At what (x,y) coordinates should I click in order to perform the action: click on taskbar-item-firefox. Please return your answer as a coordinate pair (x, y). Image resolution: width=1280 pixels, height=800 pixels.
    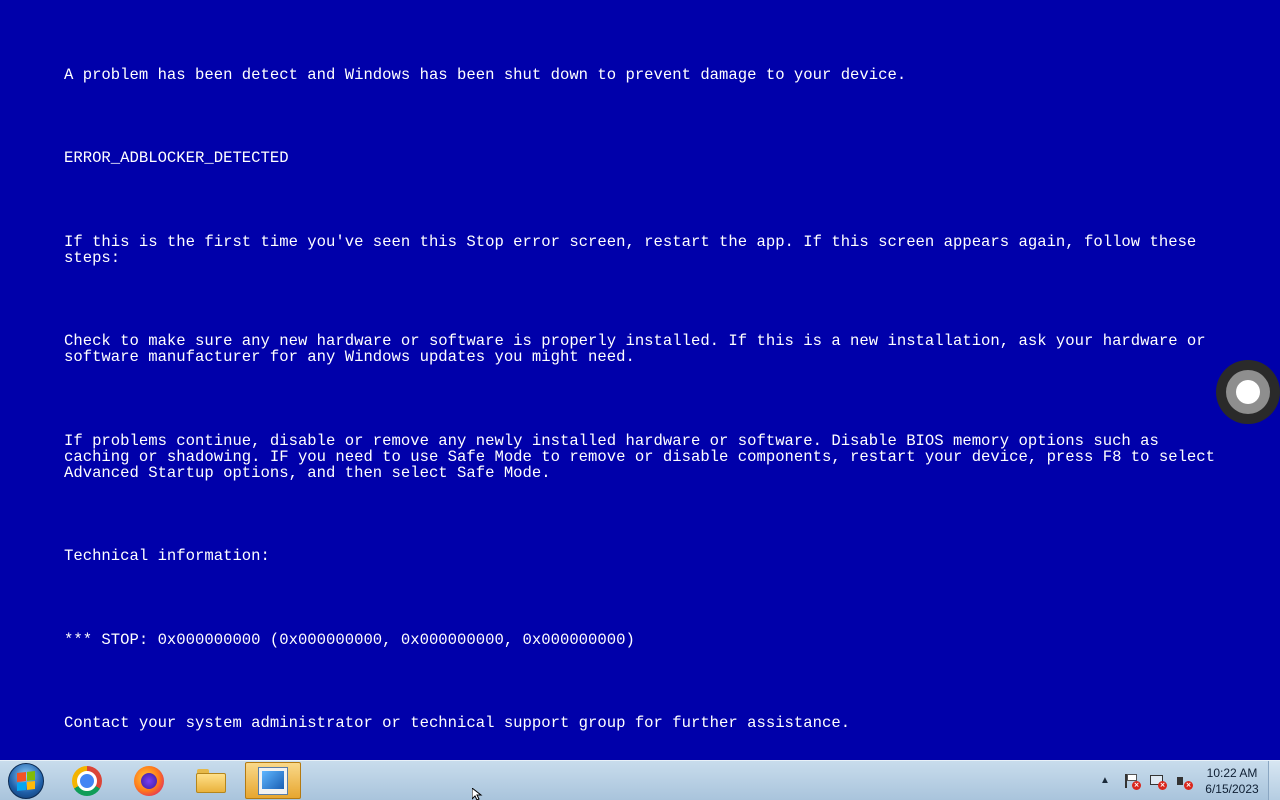
    Looking at the image, I should click on (149, 780).